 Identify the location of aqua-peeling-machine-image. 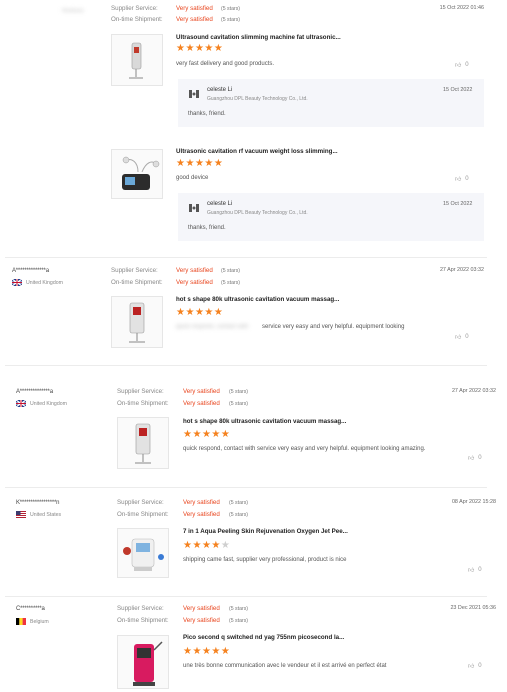
(143, 554).